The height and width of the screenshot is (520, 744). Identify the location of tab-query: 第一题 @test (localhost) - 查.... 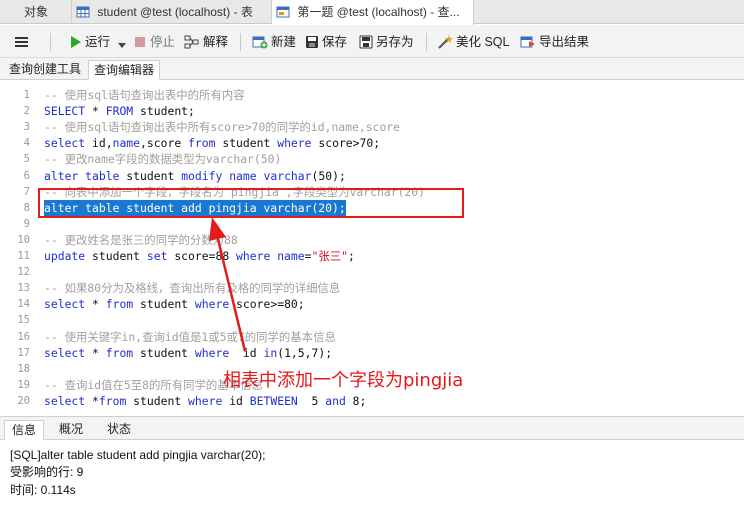
(373, 12).